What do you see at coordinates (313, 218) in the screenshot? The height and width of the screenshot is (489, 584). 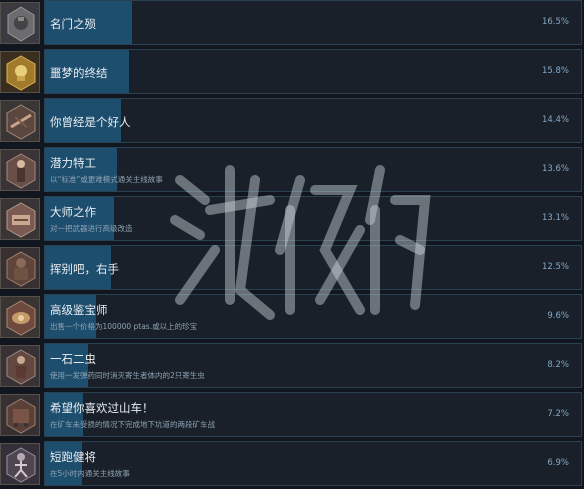 I see `achievement-progress: 大师之作 对一把武器进行高级改造 13.1%` at bounding box center [313, 218].